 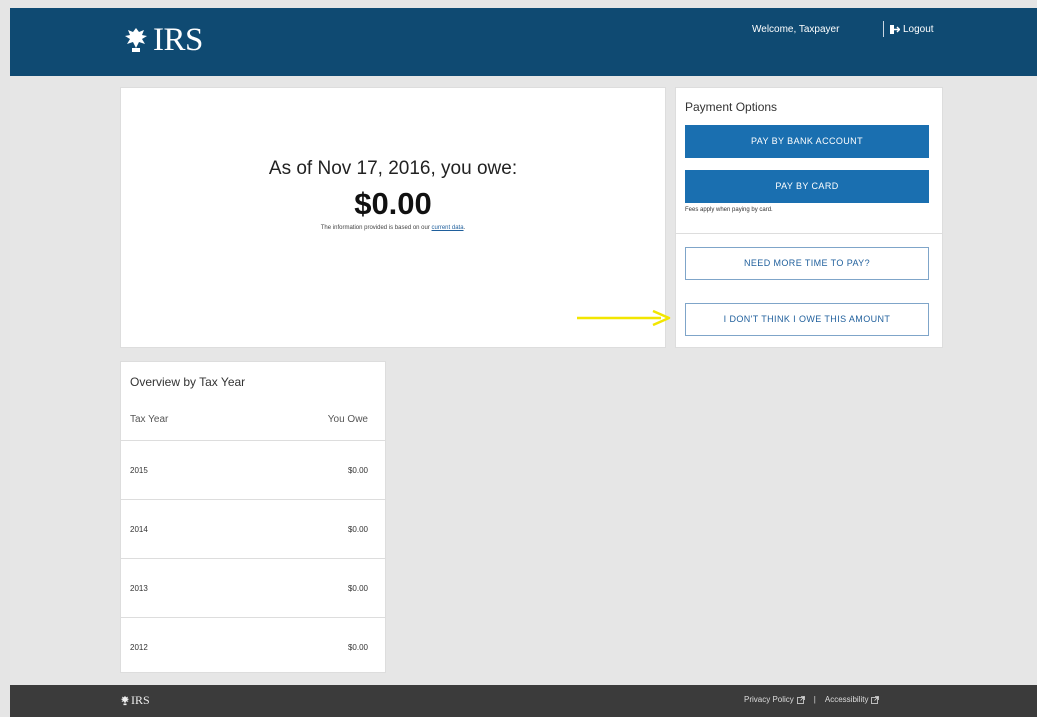 I want to click on irs-logo: IRS, so click(x=163, y=40).